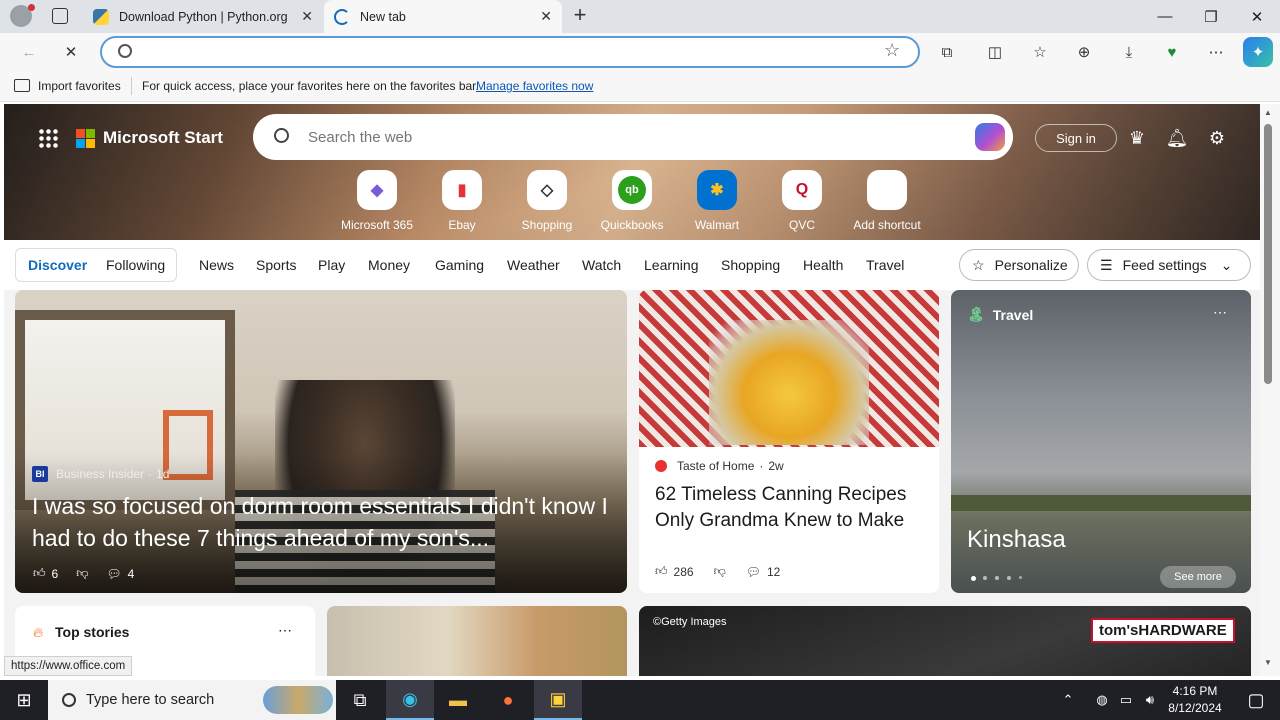 The width and height of the screenshot is (1280, 720). I want to click on favorites-icon: ☆, so click(1040, 52).